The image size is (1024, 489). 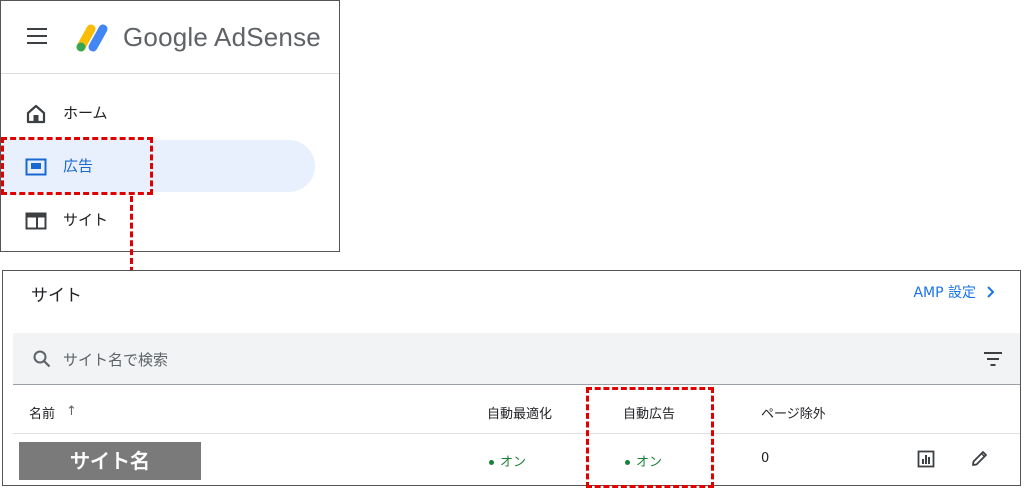 What do you see at coordinates (413, 360) in the screenshot?
I see `search-input` at bounding box center [413, 360].